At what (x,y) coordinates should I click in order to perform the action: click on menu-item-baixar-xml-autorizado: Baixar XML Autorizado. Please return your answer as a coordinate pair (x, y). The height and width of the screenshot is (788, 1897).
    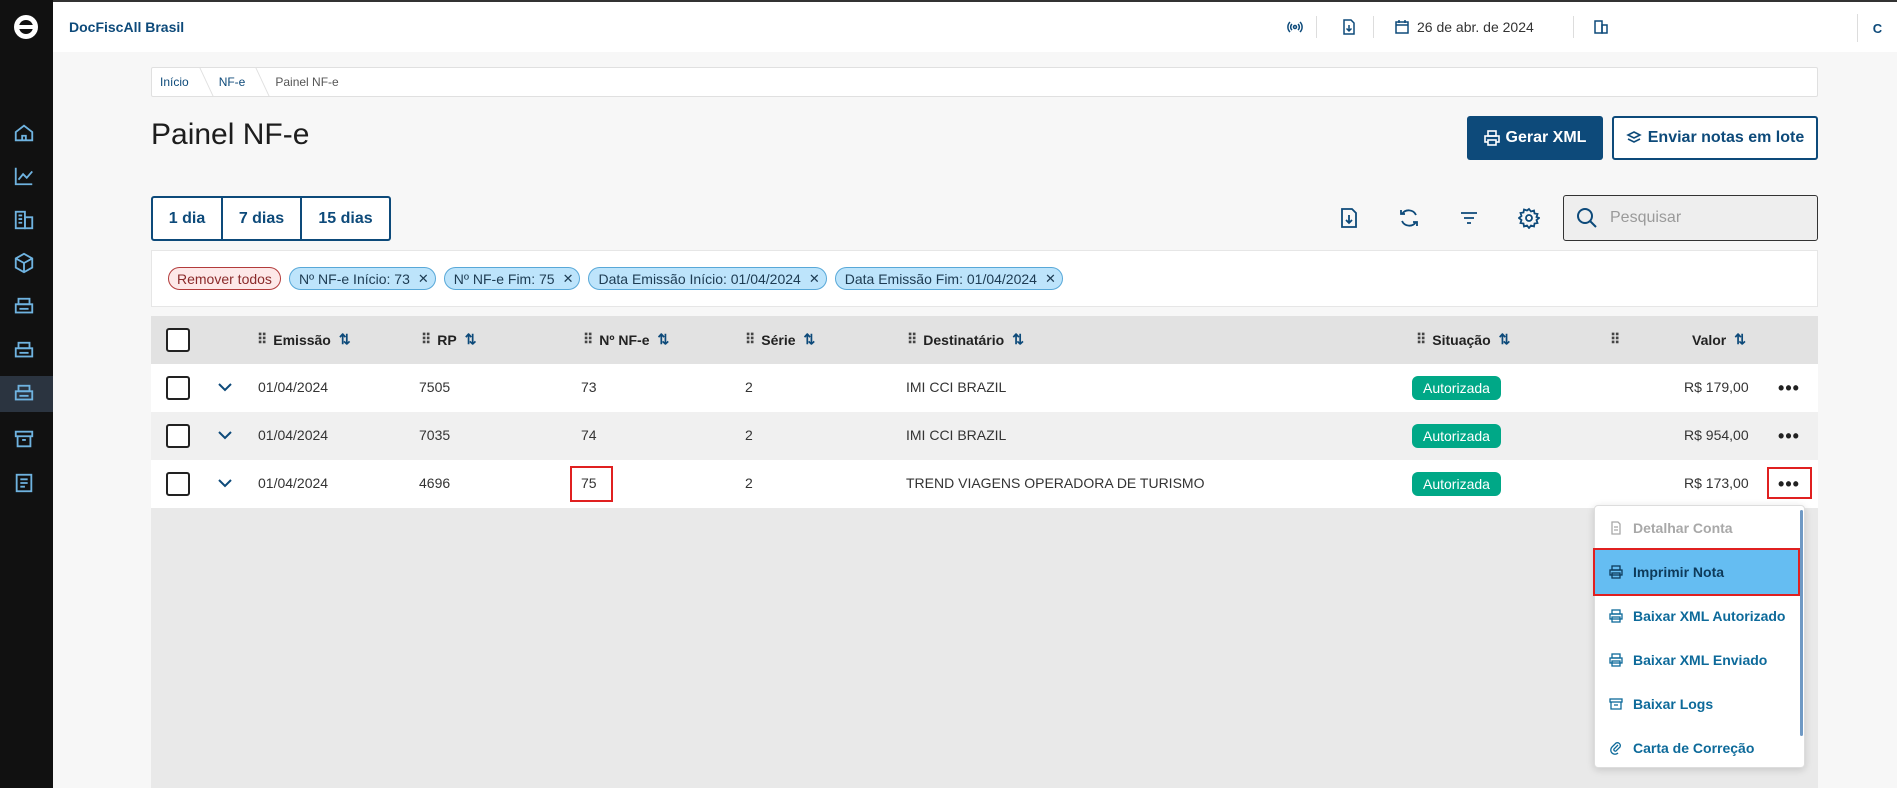
    Looking at the image, I should click on (1696, 616).